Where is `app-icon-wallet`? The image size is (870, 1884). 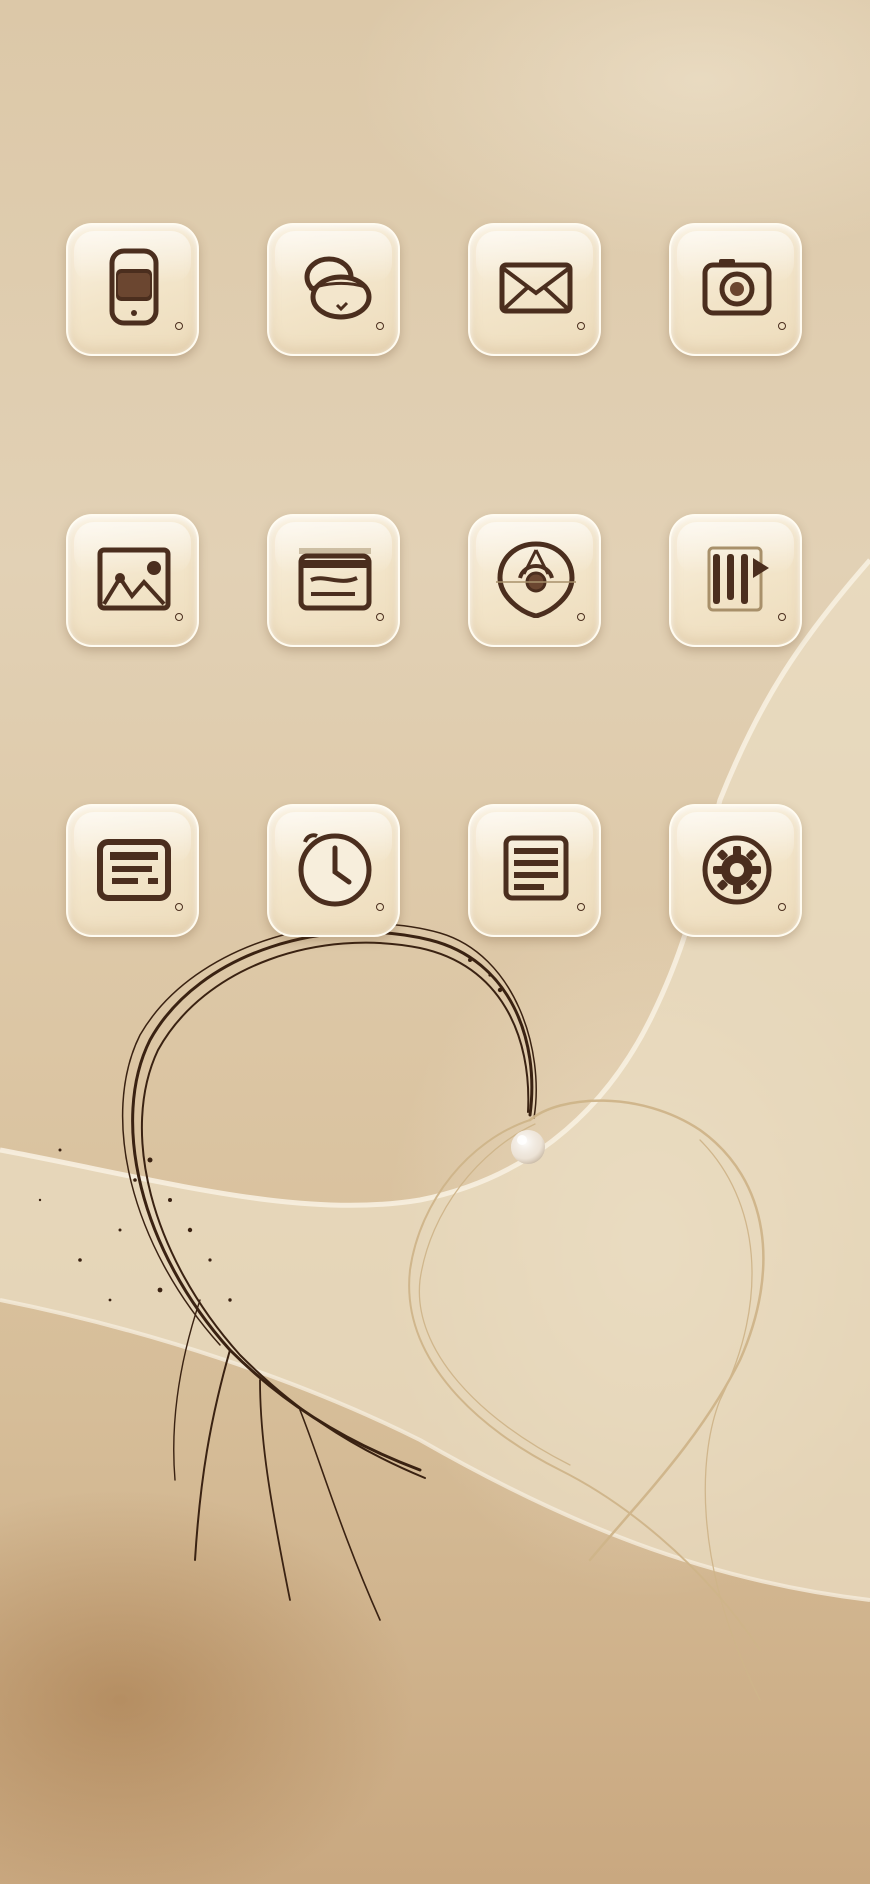 app-icon-wallet is located at coordinates (333, 580).